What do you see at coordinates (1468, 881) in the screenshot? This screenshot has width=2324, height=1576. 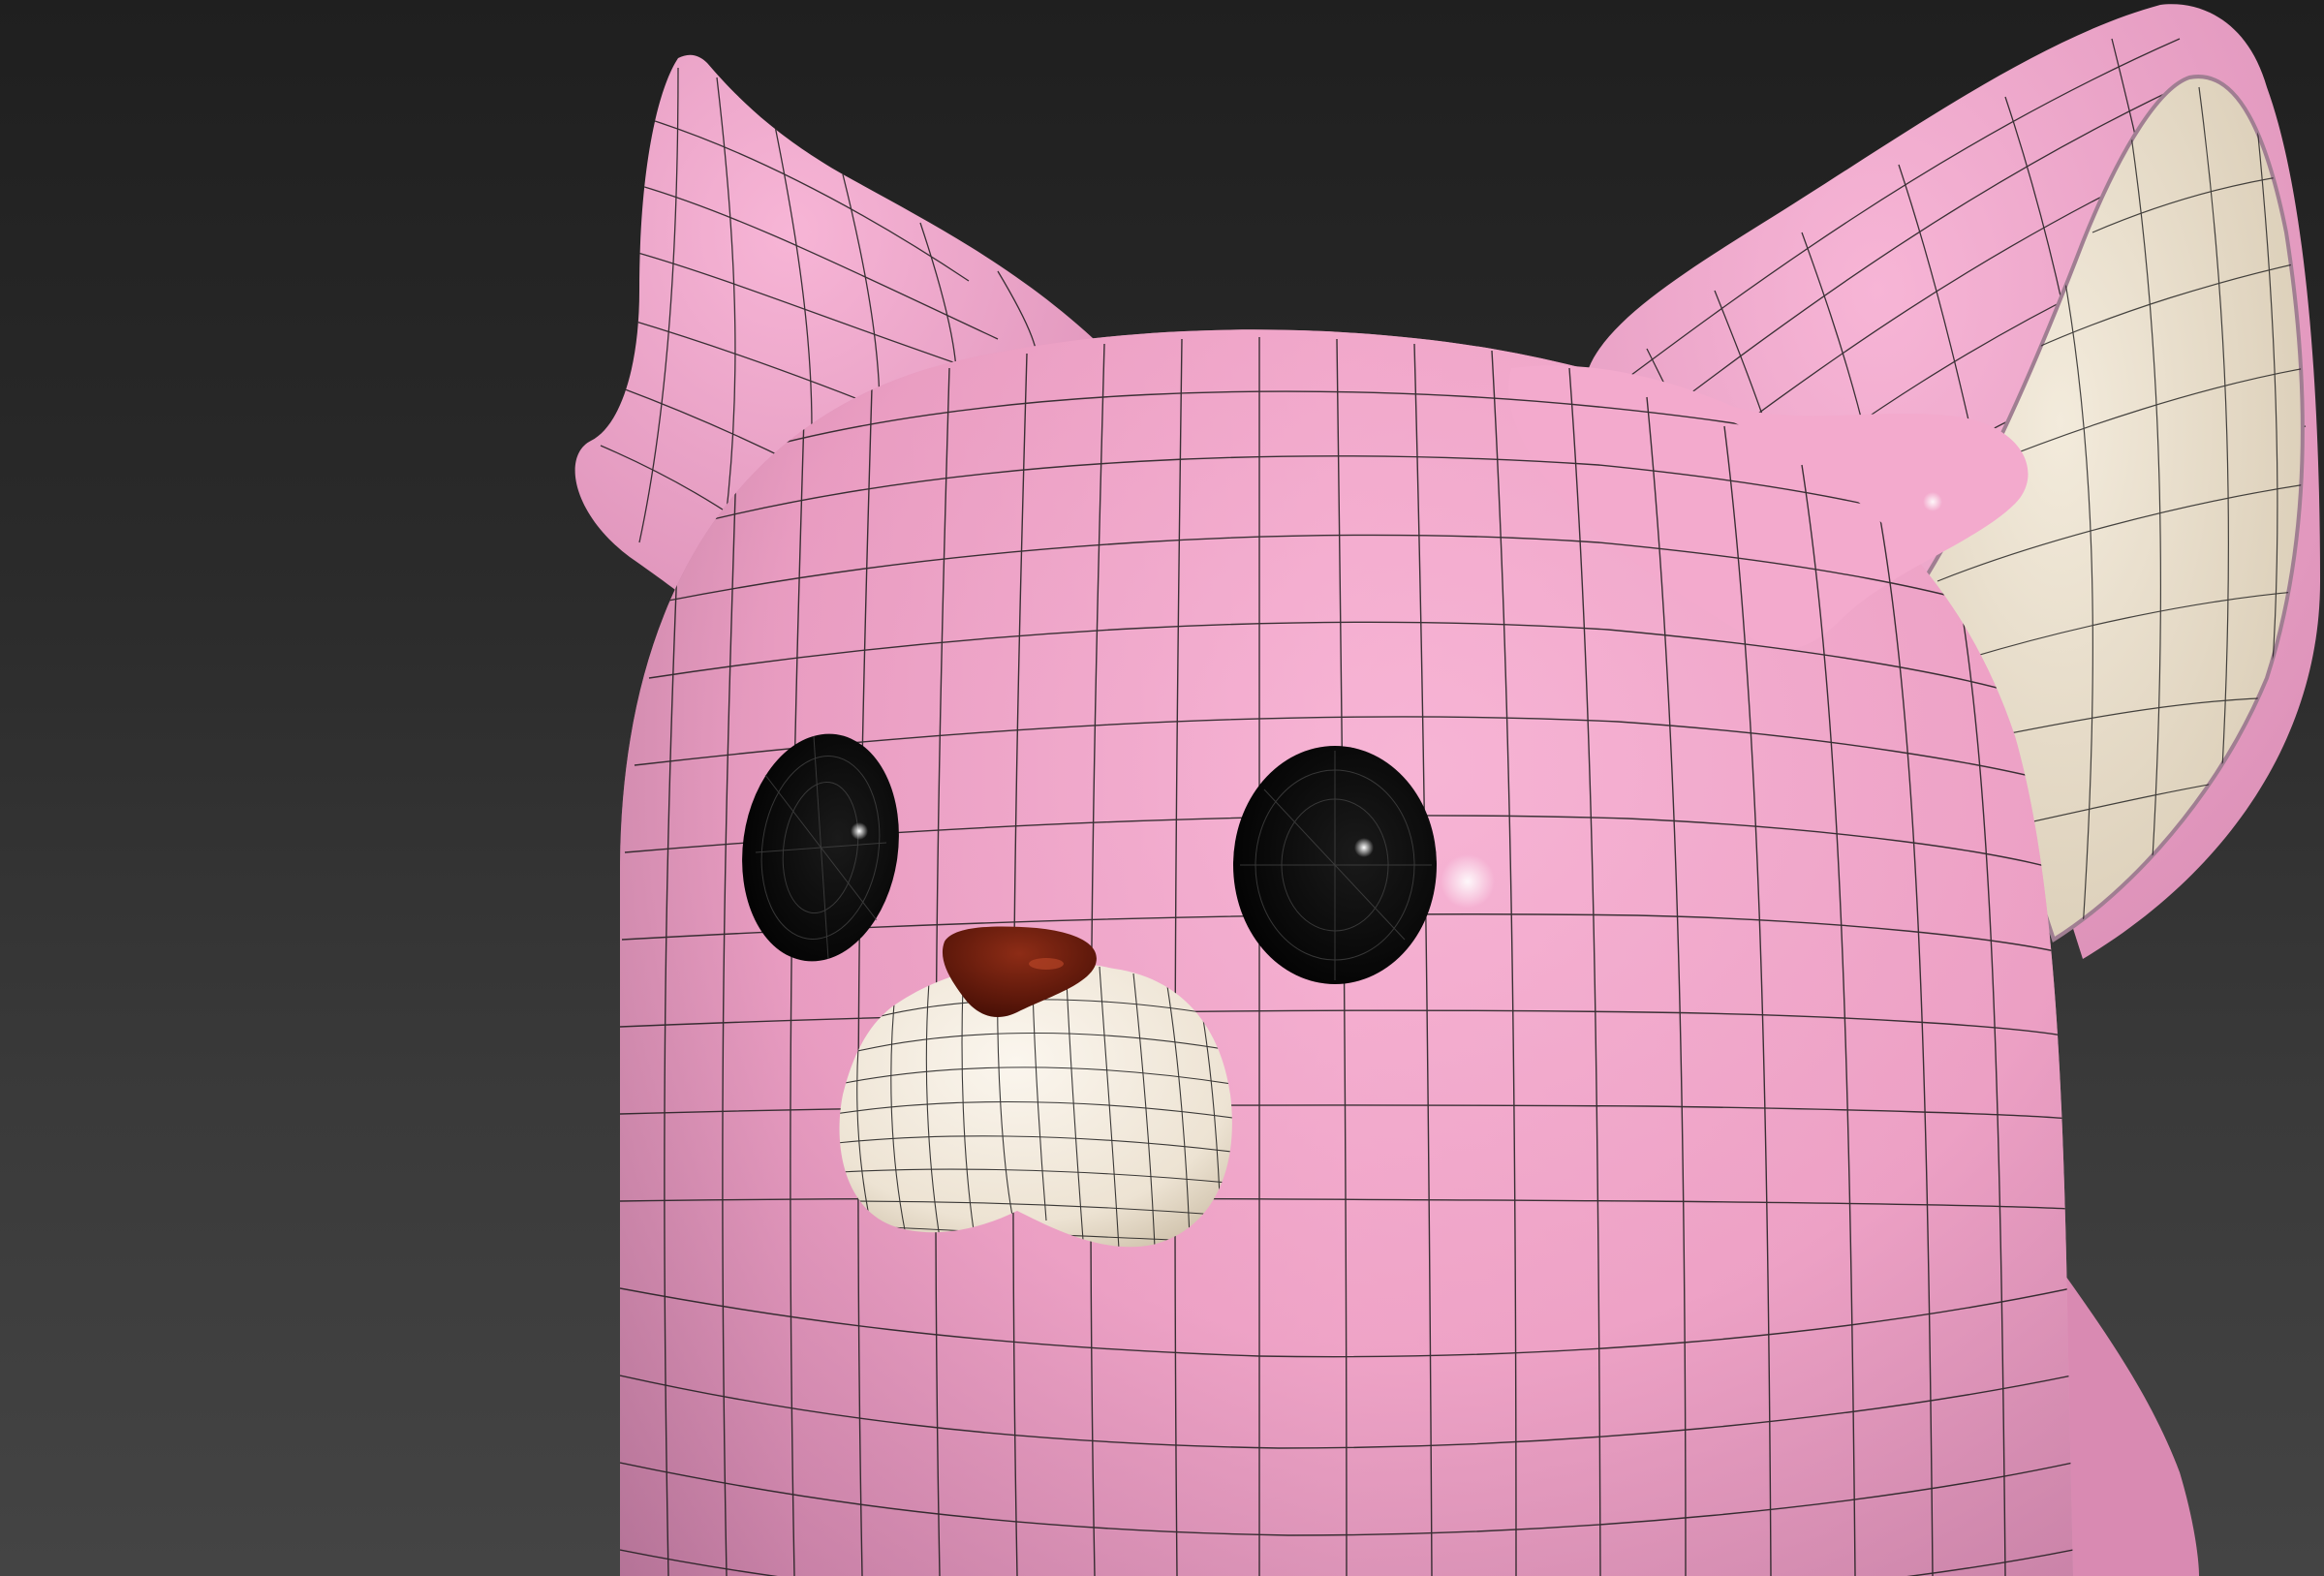 I see `head-highlight` at bounding box center [1468, 881].